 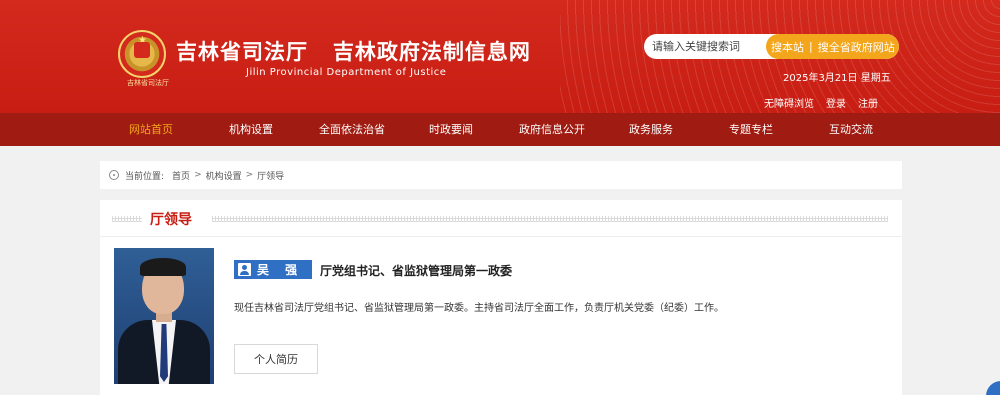 I want to click on register-link: 注册, so click(x=868, y=102).